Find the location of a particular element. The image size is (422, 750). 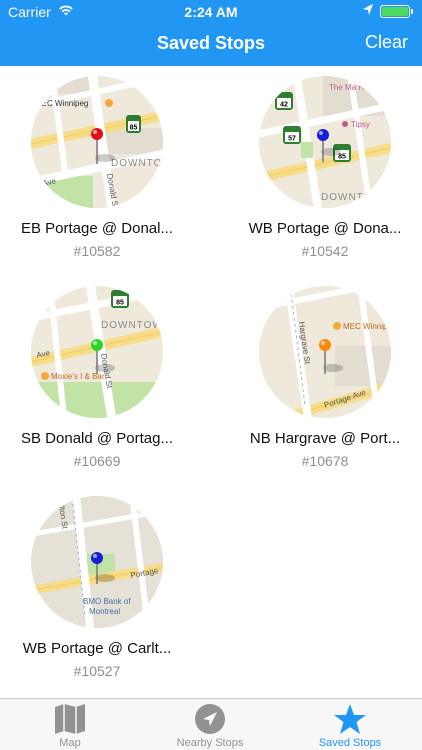

route-badge-label: 42 is located at coordinates (284, 105).